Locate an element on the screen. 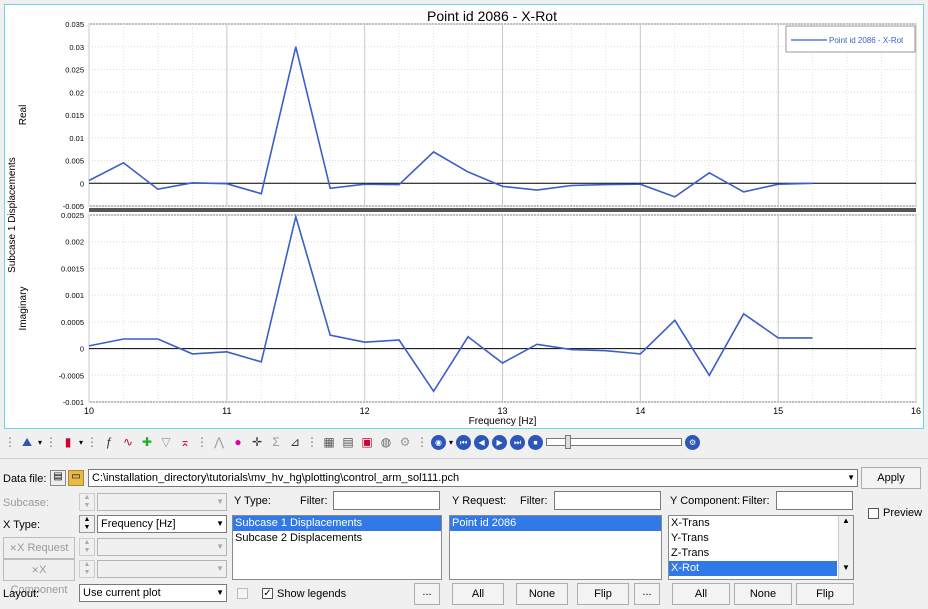  xrequest-spinner: ▲ ▼ is located at coordinates (87, 547).